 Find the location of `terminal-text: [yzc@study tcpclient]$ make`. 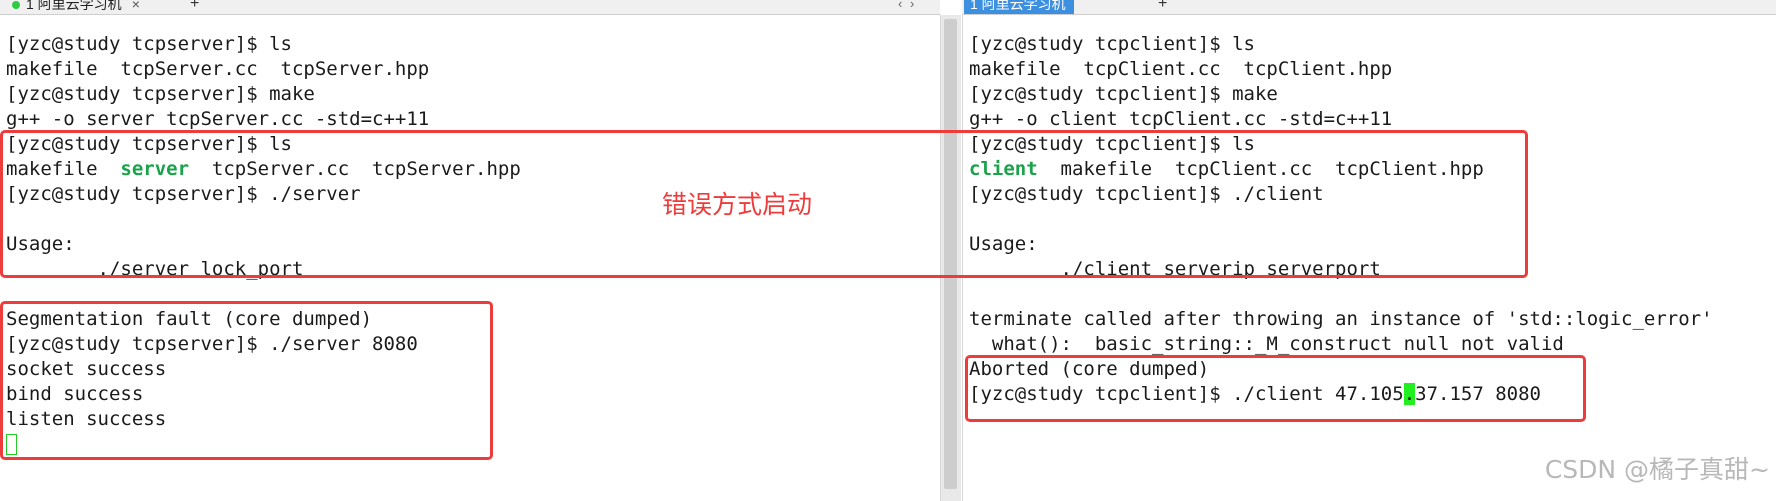

terminal-text: [yzc@study tcpclient]$ make is located at coordinates (1123, 94).